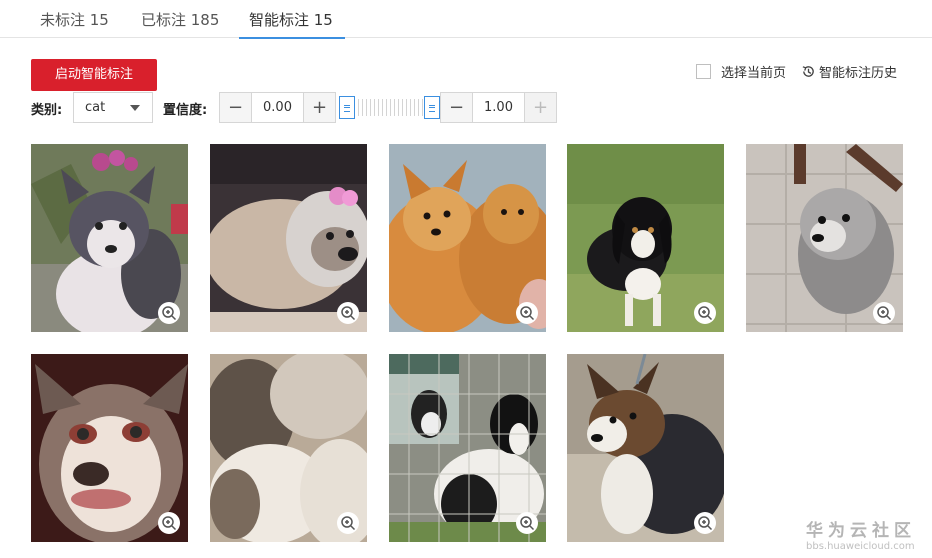  I want to click on history-icon, so click(808, 71).